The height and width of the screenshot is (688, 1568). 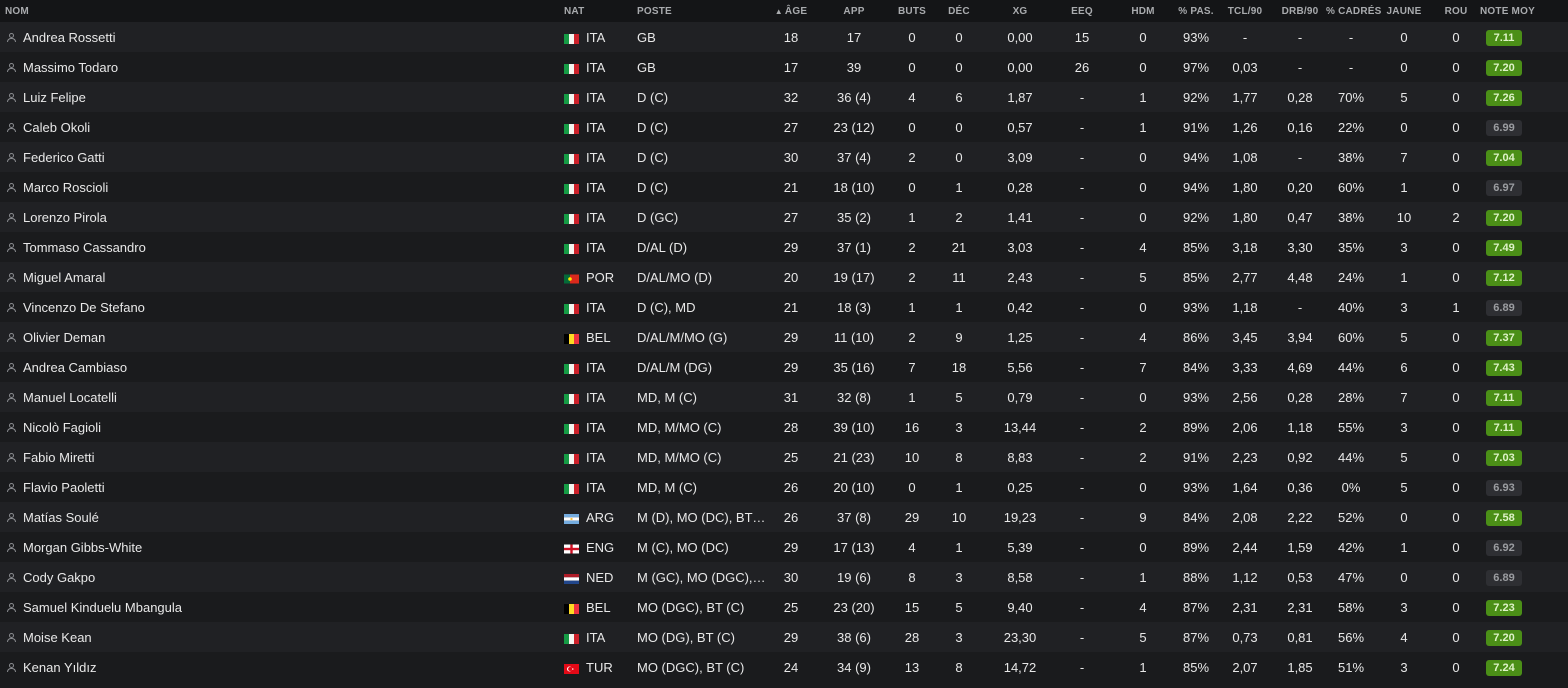 I want to click on player-name-cell: Andrea Rossetti, so click(x=280, y=37).